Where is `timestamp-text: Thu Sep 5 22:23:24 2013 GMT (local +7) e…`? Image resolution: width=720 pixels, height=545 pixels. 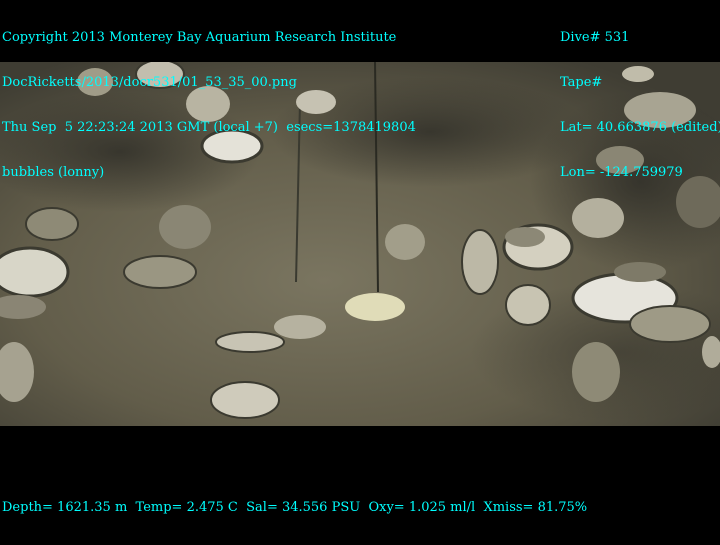
timestamp-text: Thu Sep 5 22:23:24 2013 GMT (local +7) e… is located at coordinates (209, 127).